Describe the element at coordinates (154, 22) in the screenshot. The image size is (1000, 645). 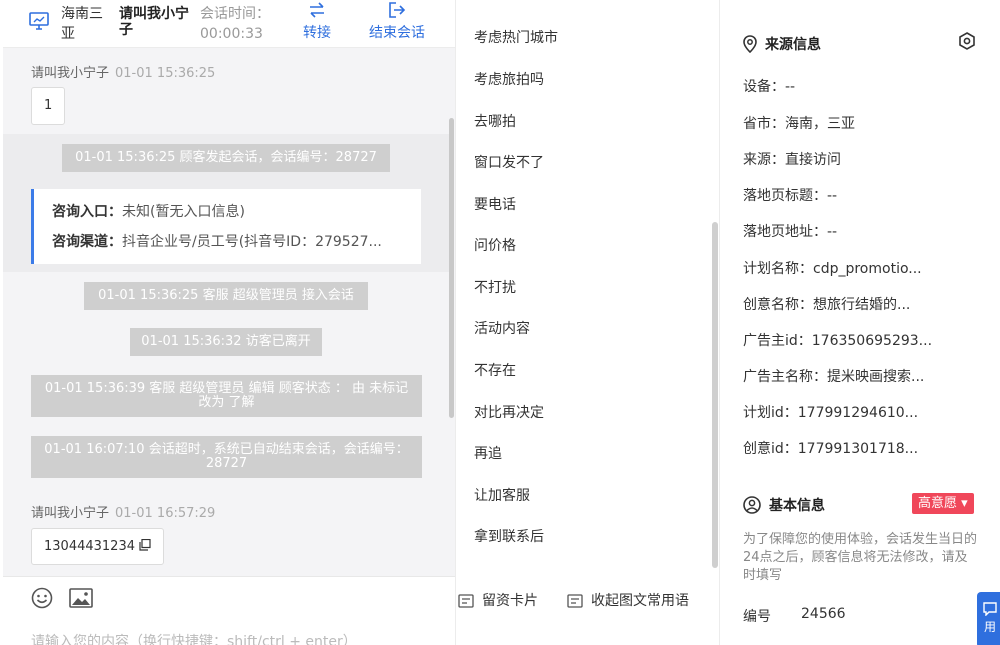
I see `visitor-name: 请叫我小宁子` at that location.